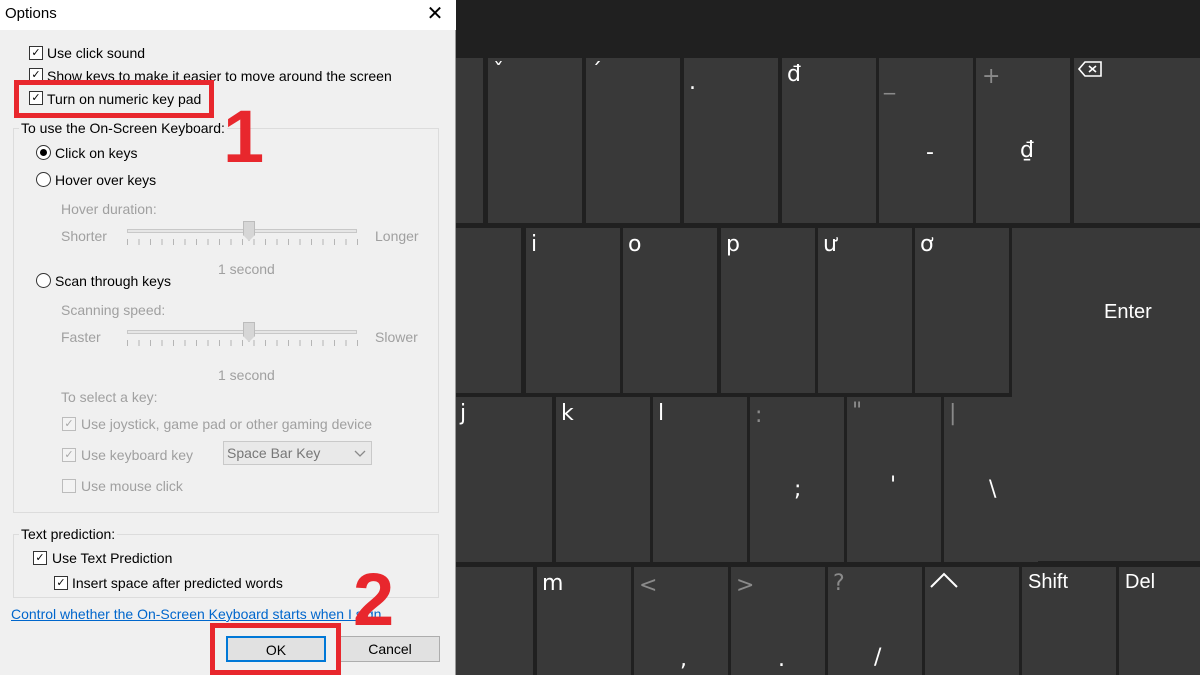 This screenshot has width=1200, height=675. Describe the element at coordinates (435, 14) in the screenshot. I see `close-icon: ✕` at that location.